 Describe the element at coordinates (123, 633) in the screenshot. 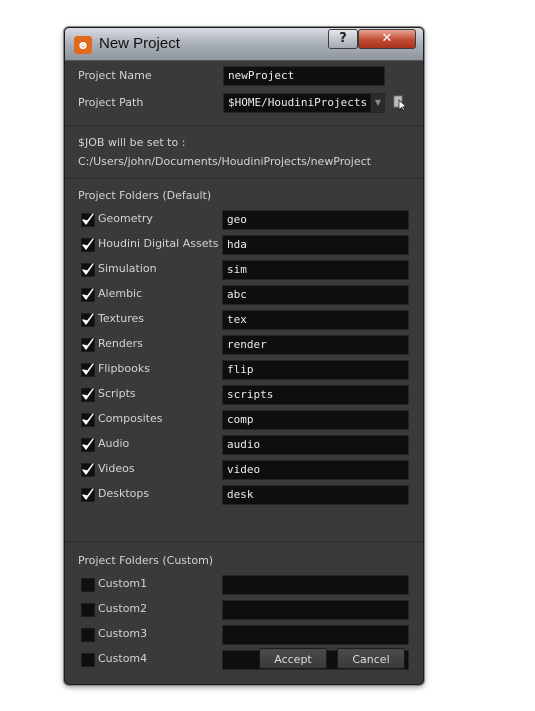

I see `folder-label: Custom3` at that location.